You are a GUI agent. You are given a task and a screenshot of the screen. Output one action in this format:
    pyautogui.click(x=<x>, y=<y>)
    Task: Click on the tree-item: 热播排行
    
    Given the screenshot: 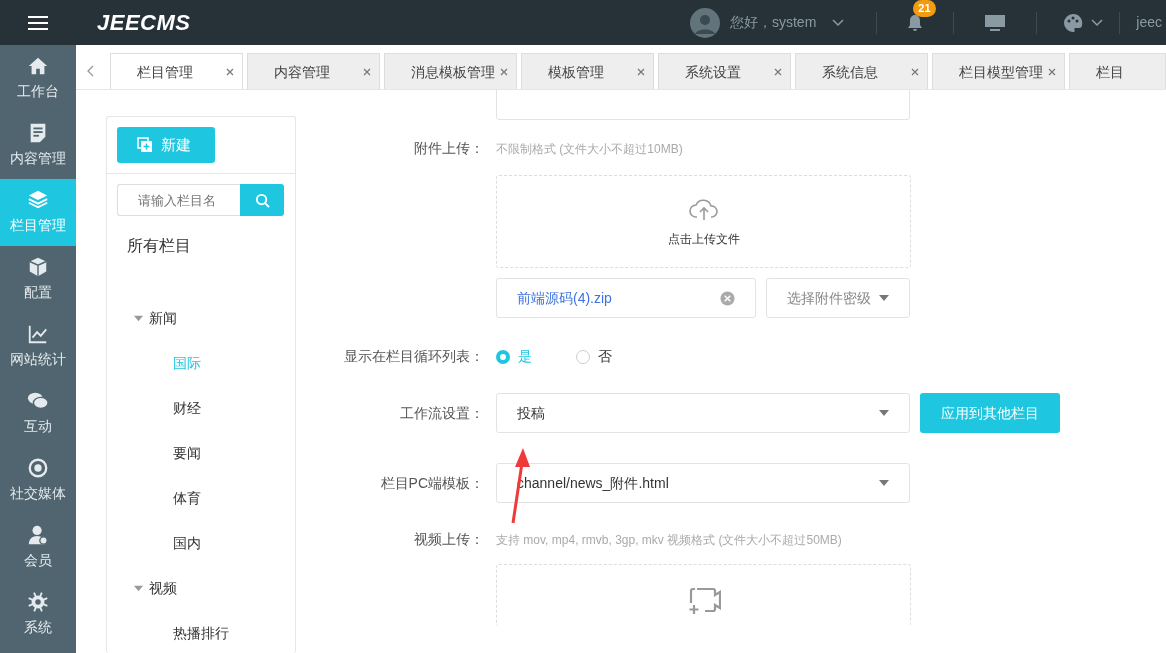 What is the action you would take?
    pyautogui.click(x=201, y=632)
    